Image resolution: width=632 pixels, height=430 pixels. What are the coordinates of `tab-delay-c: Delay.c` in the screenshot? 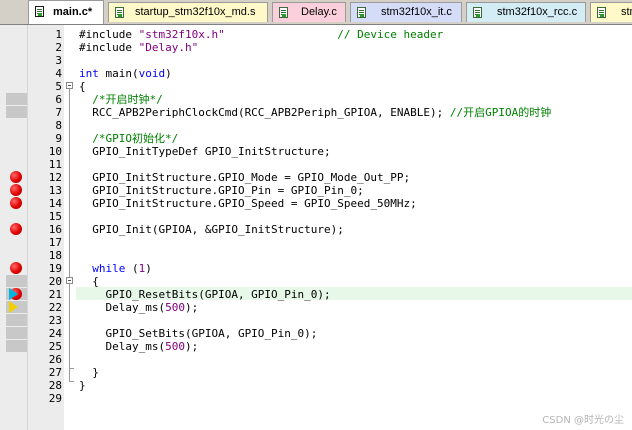 It's located at (309, 12).